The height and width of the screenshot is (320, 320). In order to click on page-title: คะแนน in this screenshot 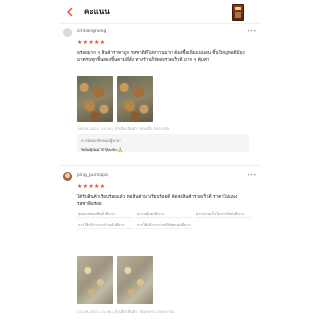, I will do `click(97, 11)`.